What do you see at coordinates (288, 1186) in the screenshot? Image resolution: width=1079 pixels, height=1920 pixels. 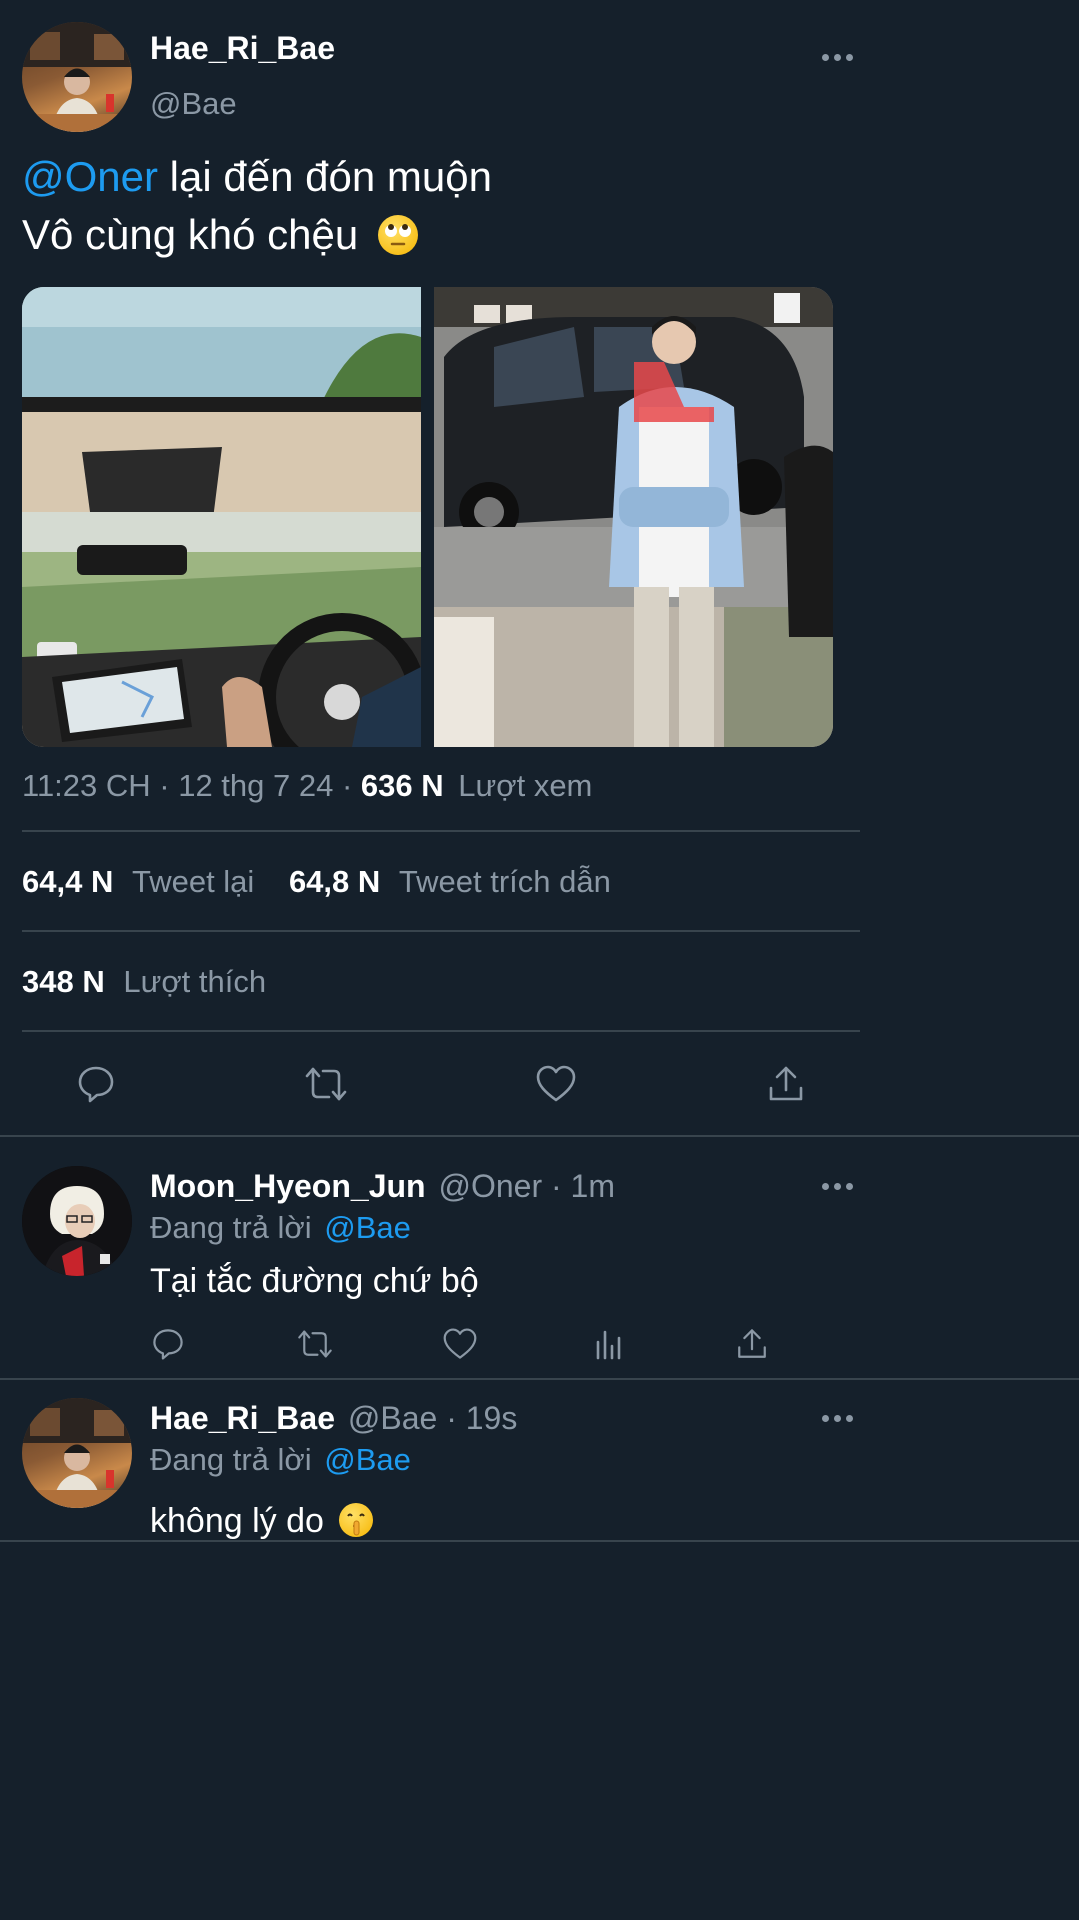 I see `reply-display-name: Moon_Hyeon_Jun` at bounding box center [288, 1186].